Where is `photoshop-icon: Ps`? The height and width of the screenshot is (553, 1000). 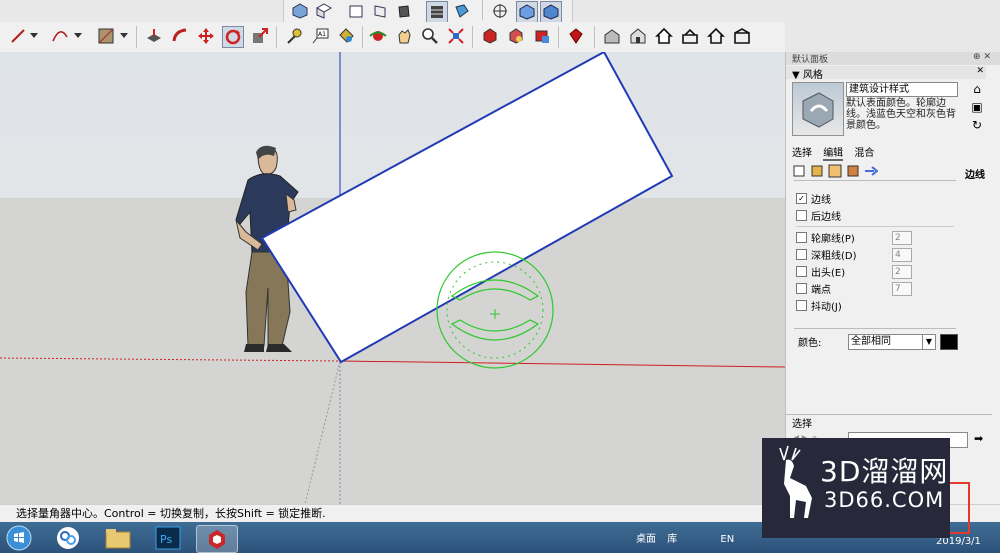
photoshop-icon: Ps is located at coordinates (168, 538).